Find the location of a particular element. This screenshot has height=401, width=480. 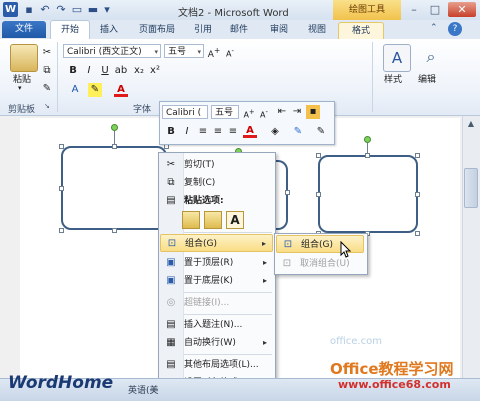

open-folder-icon: ▬ is located at coordinates (93, 10).